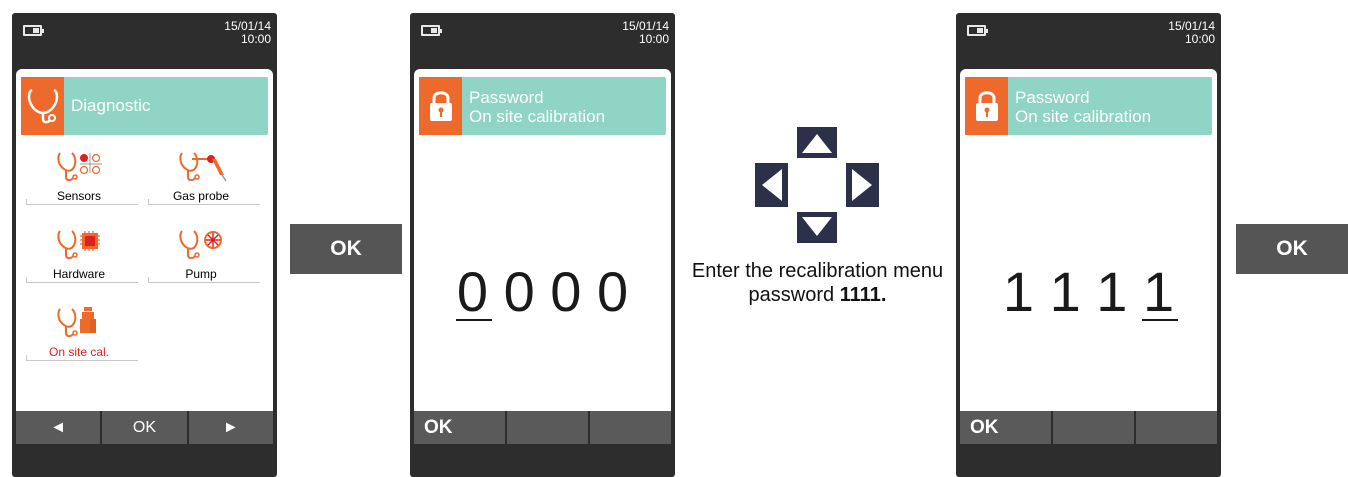 The width and height of the screenshot is (1348, 477). Describe the element at coordinates (201, 274) in the screenshot. I see `menu-label: Pump` at that location.